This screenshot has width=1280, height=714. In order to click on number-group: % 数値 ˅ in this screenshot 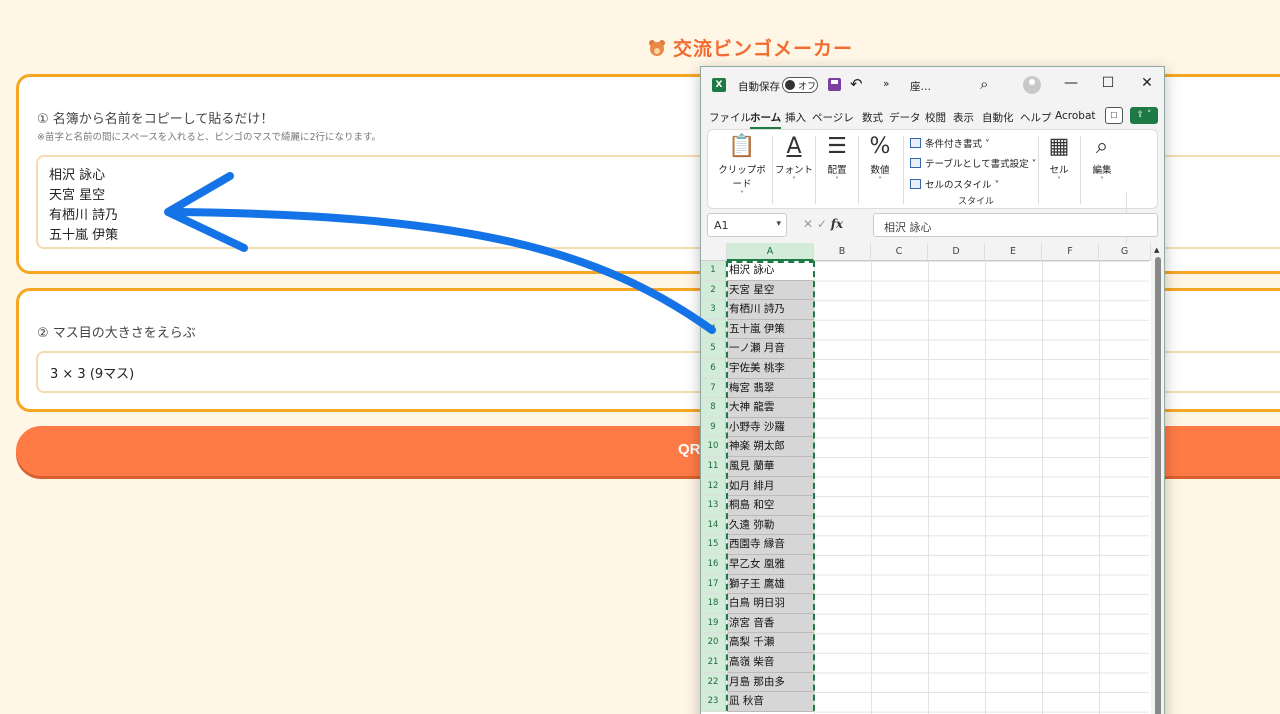, I will do `click(880, 158)`.